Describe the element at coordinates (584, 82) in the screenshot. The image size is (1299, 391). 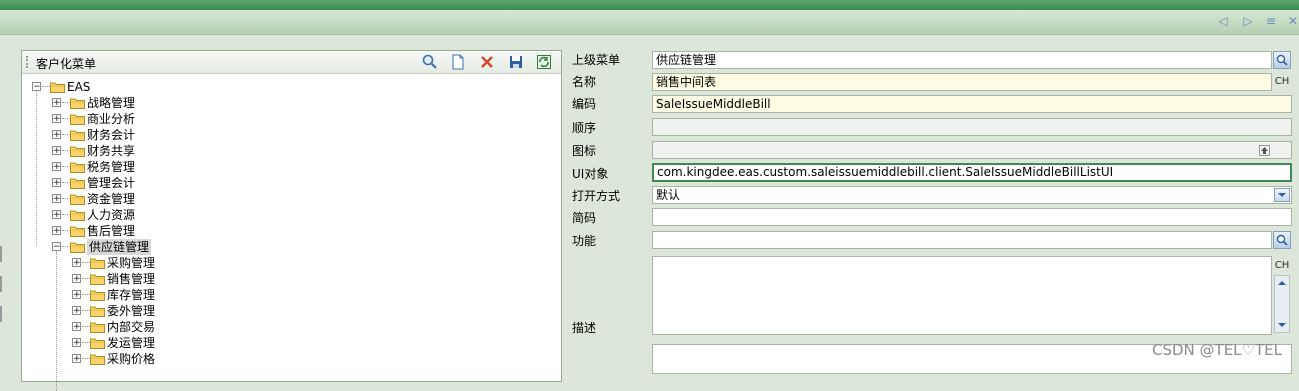
I see `label-name: 名称` at that location.